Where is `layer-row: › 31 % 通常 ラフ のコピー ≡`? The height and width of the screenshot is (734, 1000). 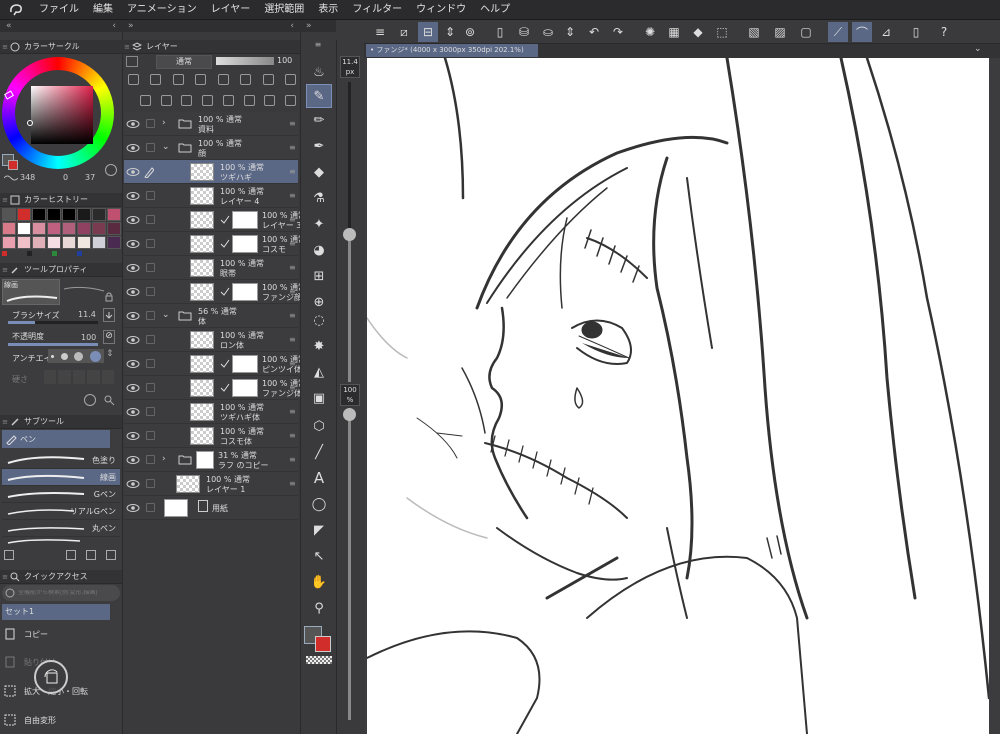
layer-row: › 31 % 通常 ラフ のコピー ≡ is located at coordinates (211, 460).